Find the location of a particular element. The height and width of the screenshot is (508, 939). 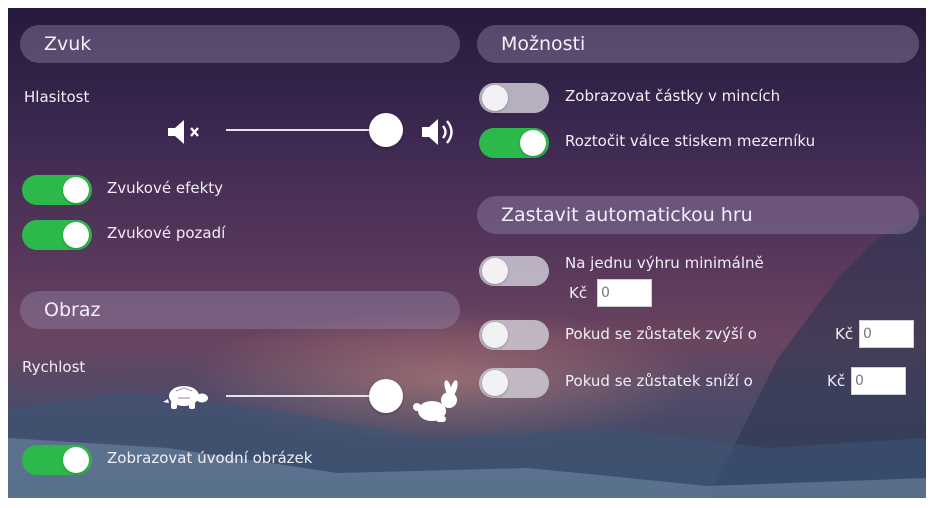

stop-autoplay-section-header: Zastavit automatickou hru is located at coordinates (698, 215).